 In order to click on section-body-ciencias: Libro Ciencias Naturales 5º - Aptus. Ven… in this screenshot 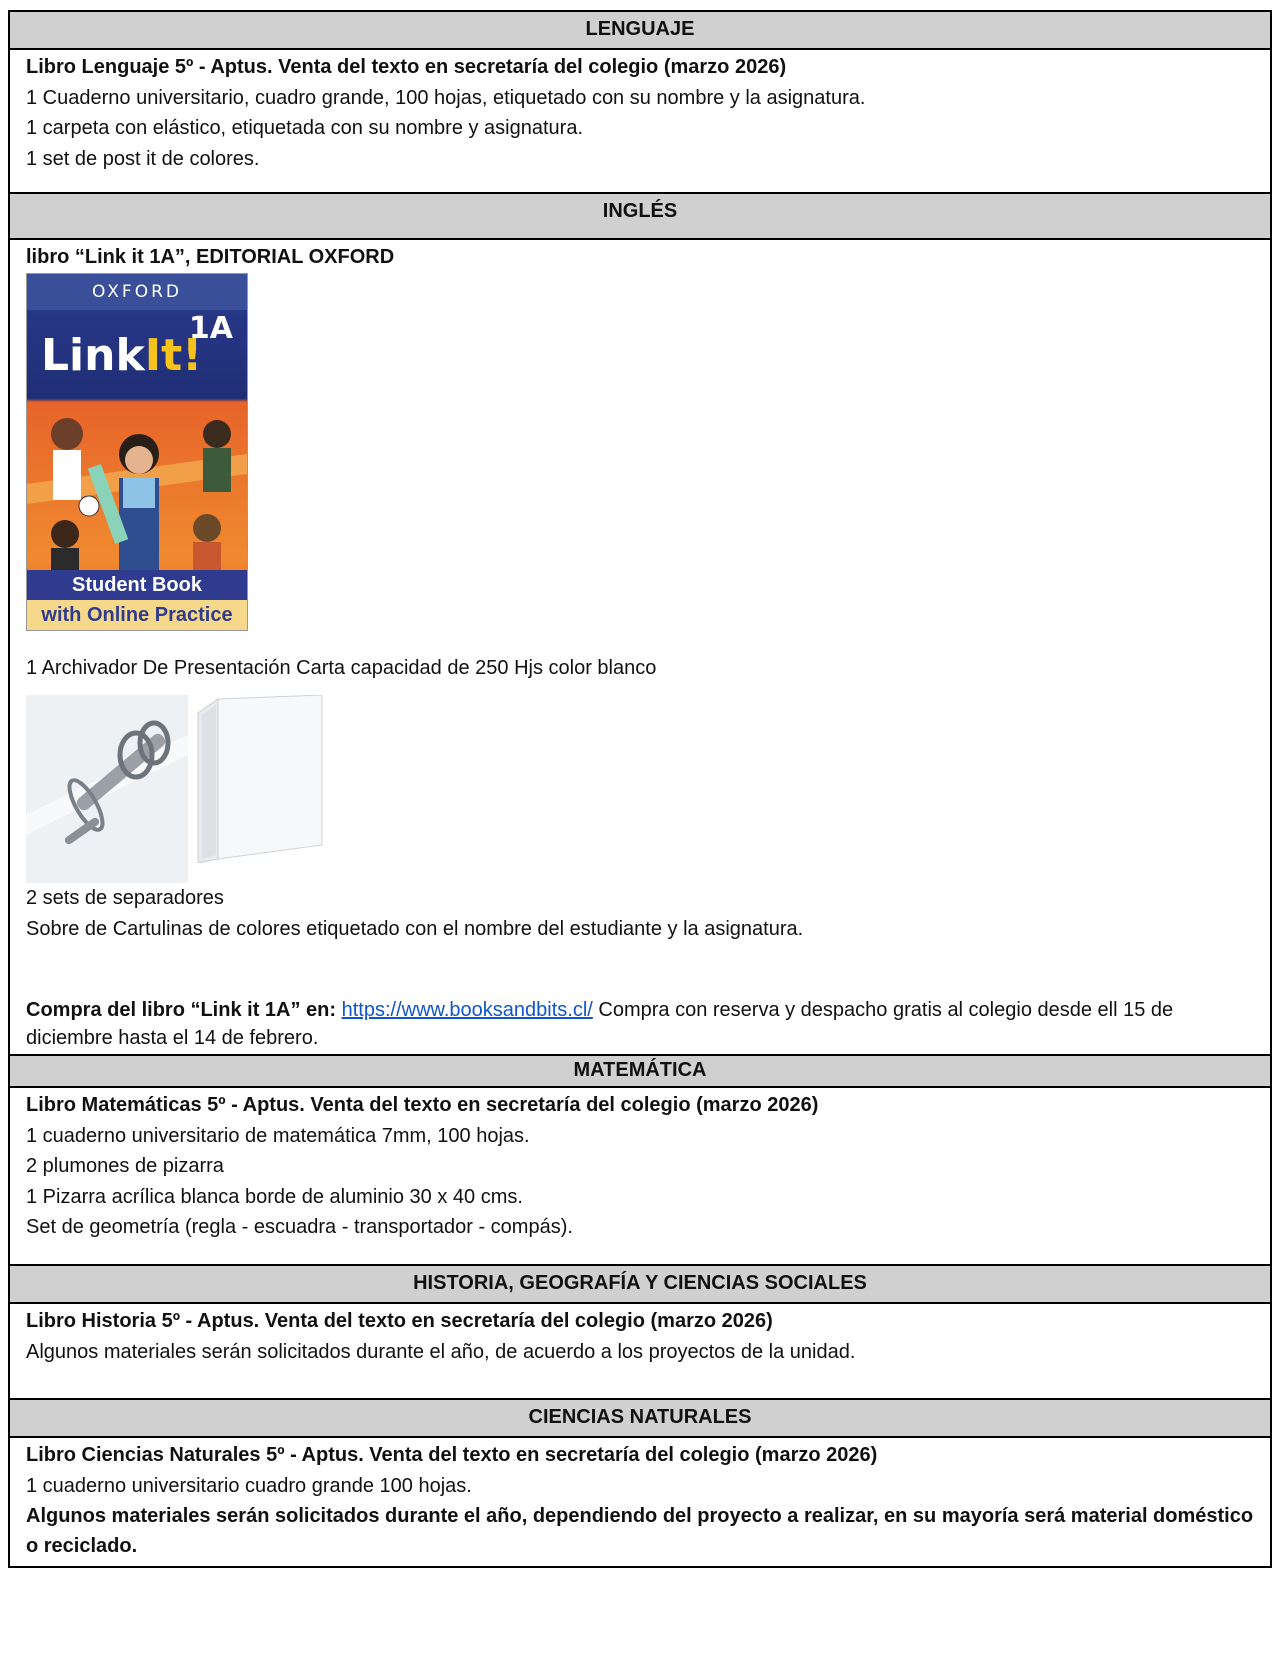, I will do `click(640, 1502)`.